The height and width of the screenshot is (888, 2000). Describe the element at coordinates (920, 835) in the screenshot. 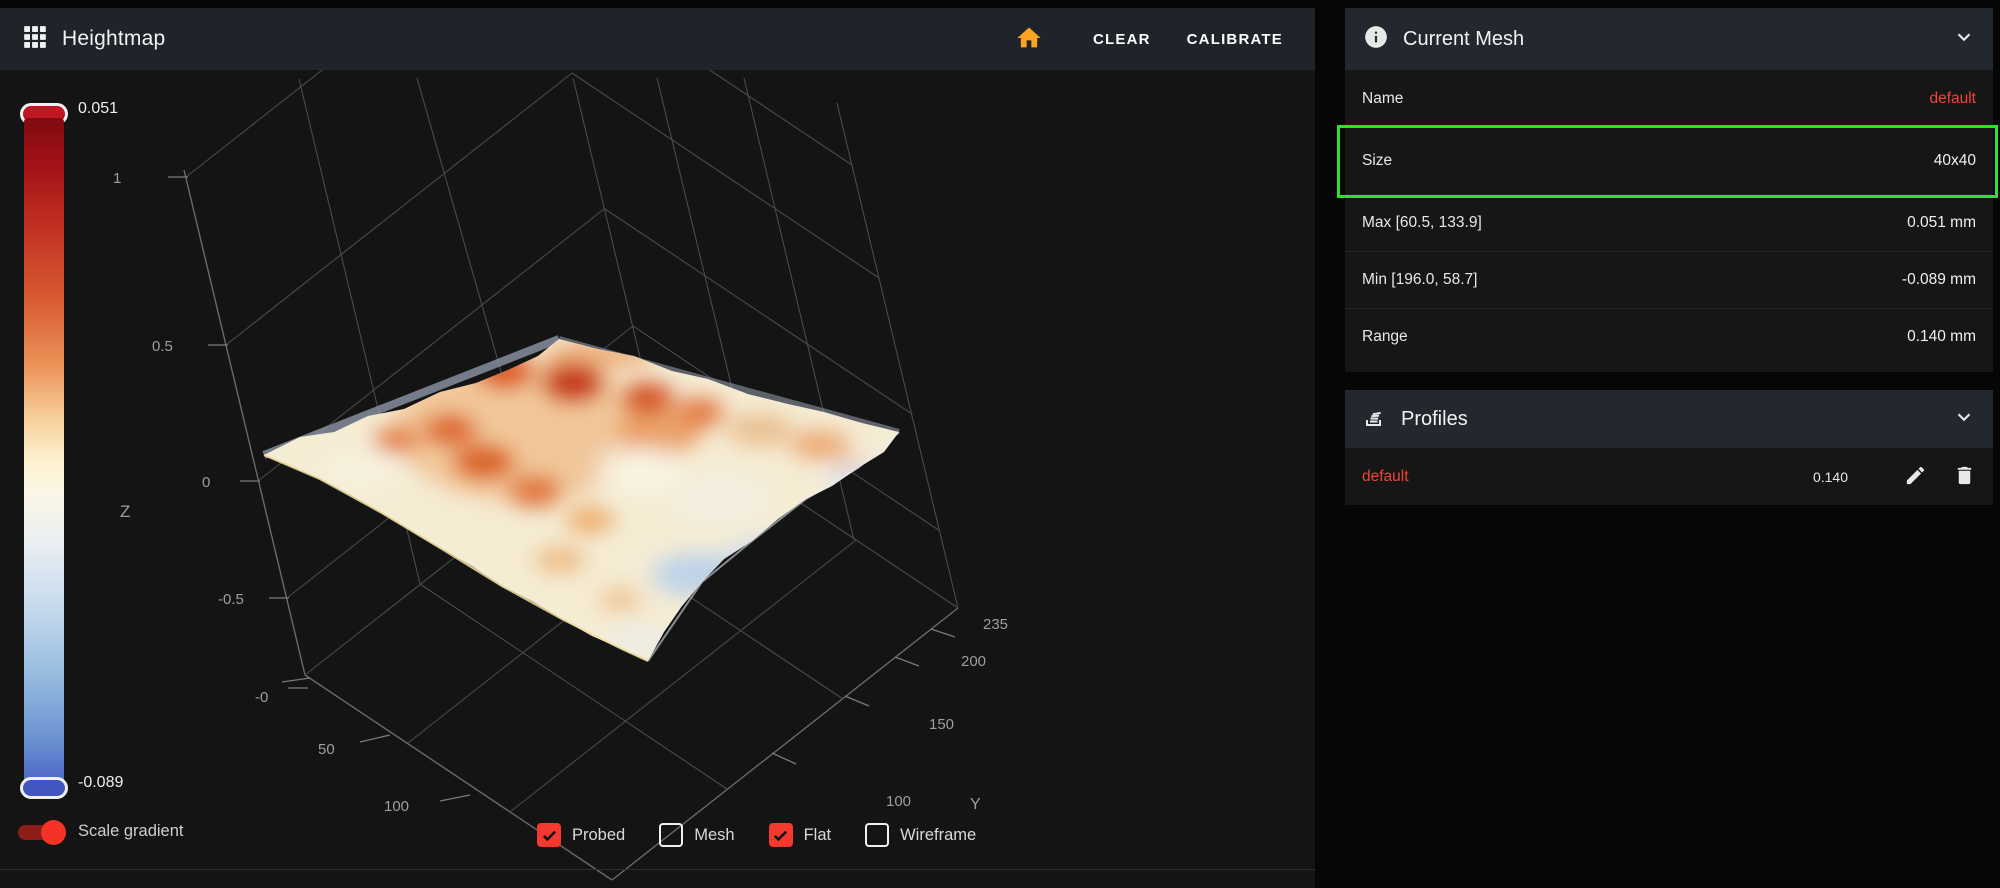

I see `checkbox-wireframe: Wireframe` at that location.